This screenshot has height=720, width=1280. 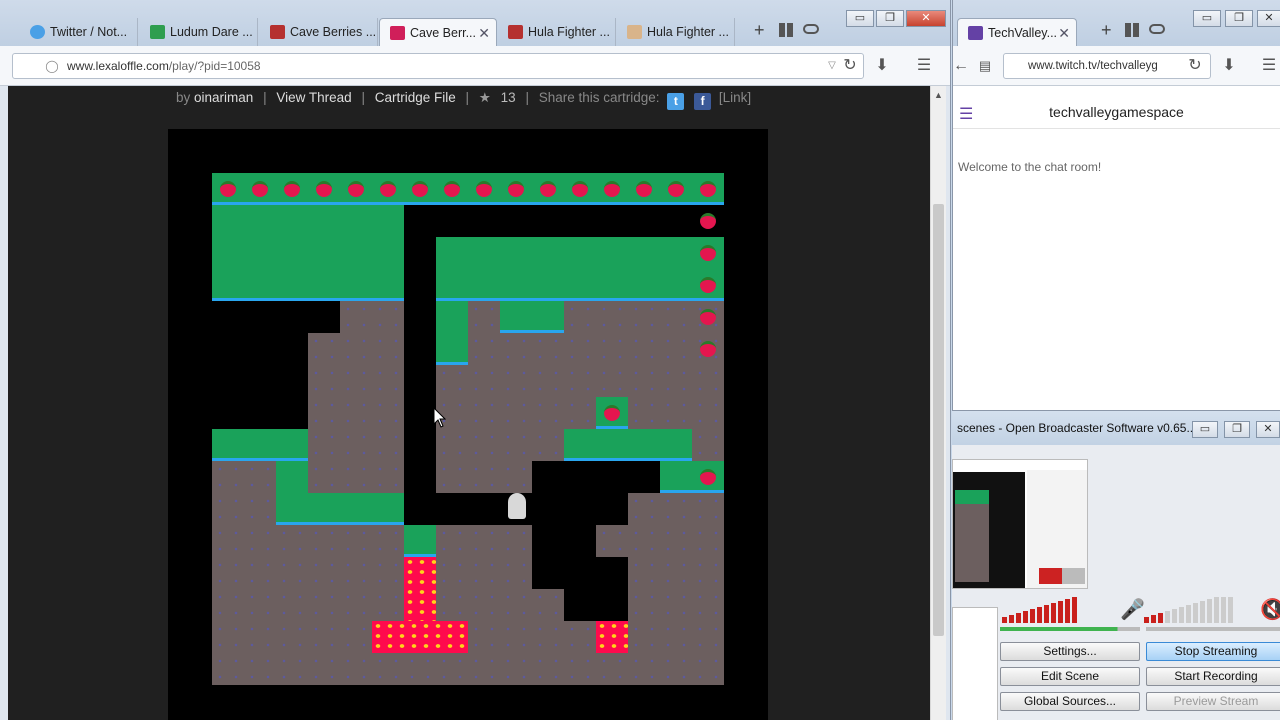 I want to click on obs-minimize-button: ▭, so click(x=1205, y=429).